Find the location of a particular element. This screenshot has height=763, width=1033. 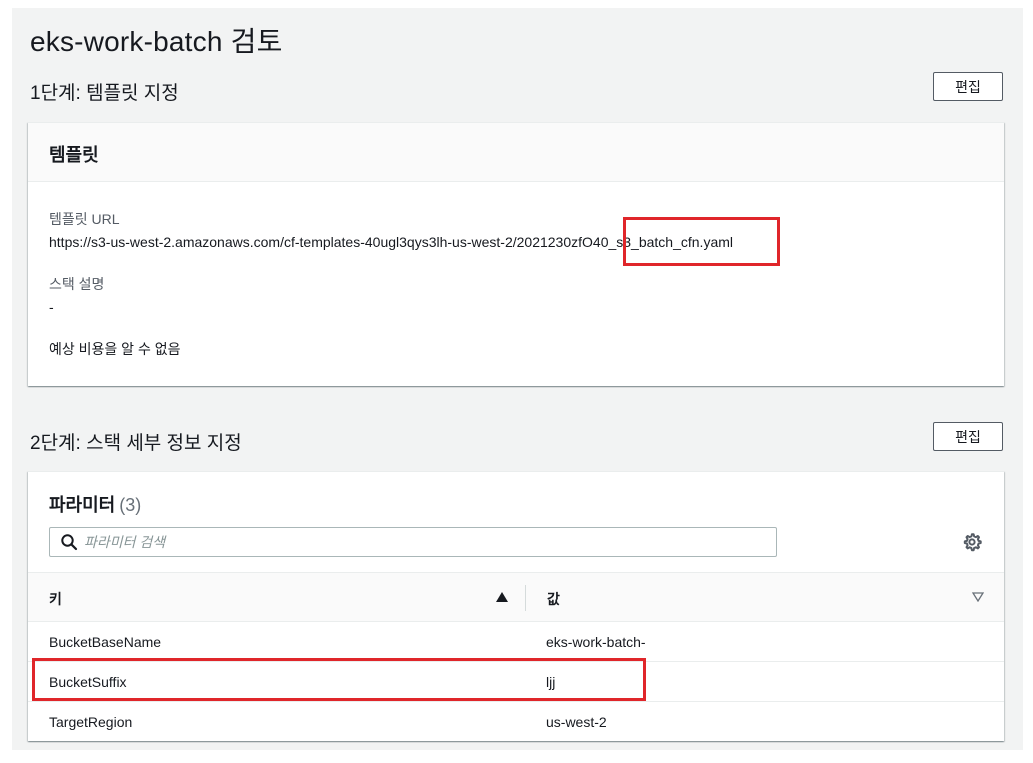

sort-ascending-icon is located at coordinates (502, 597).